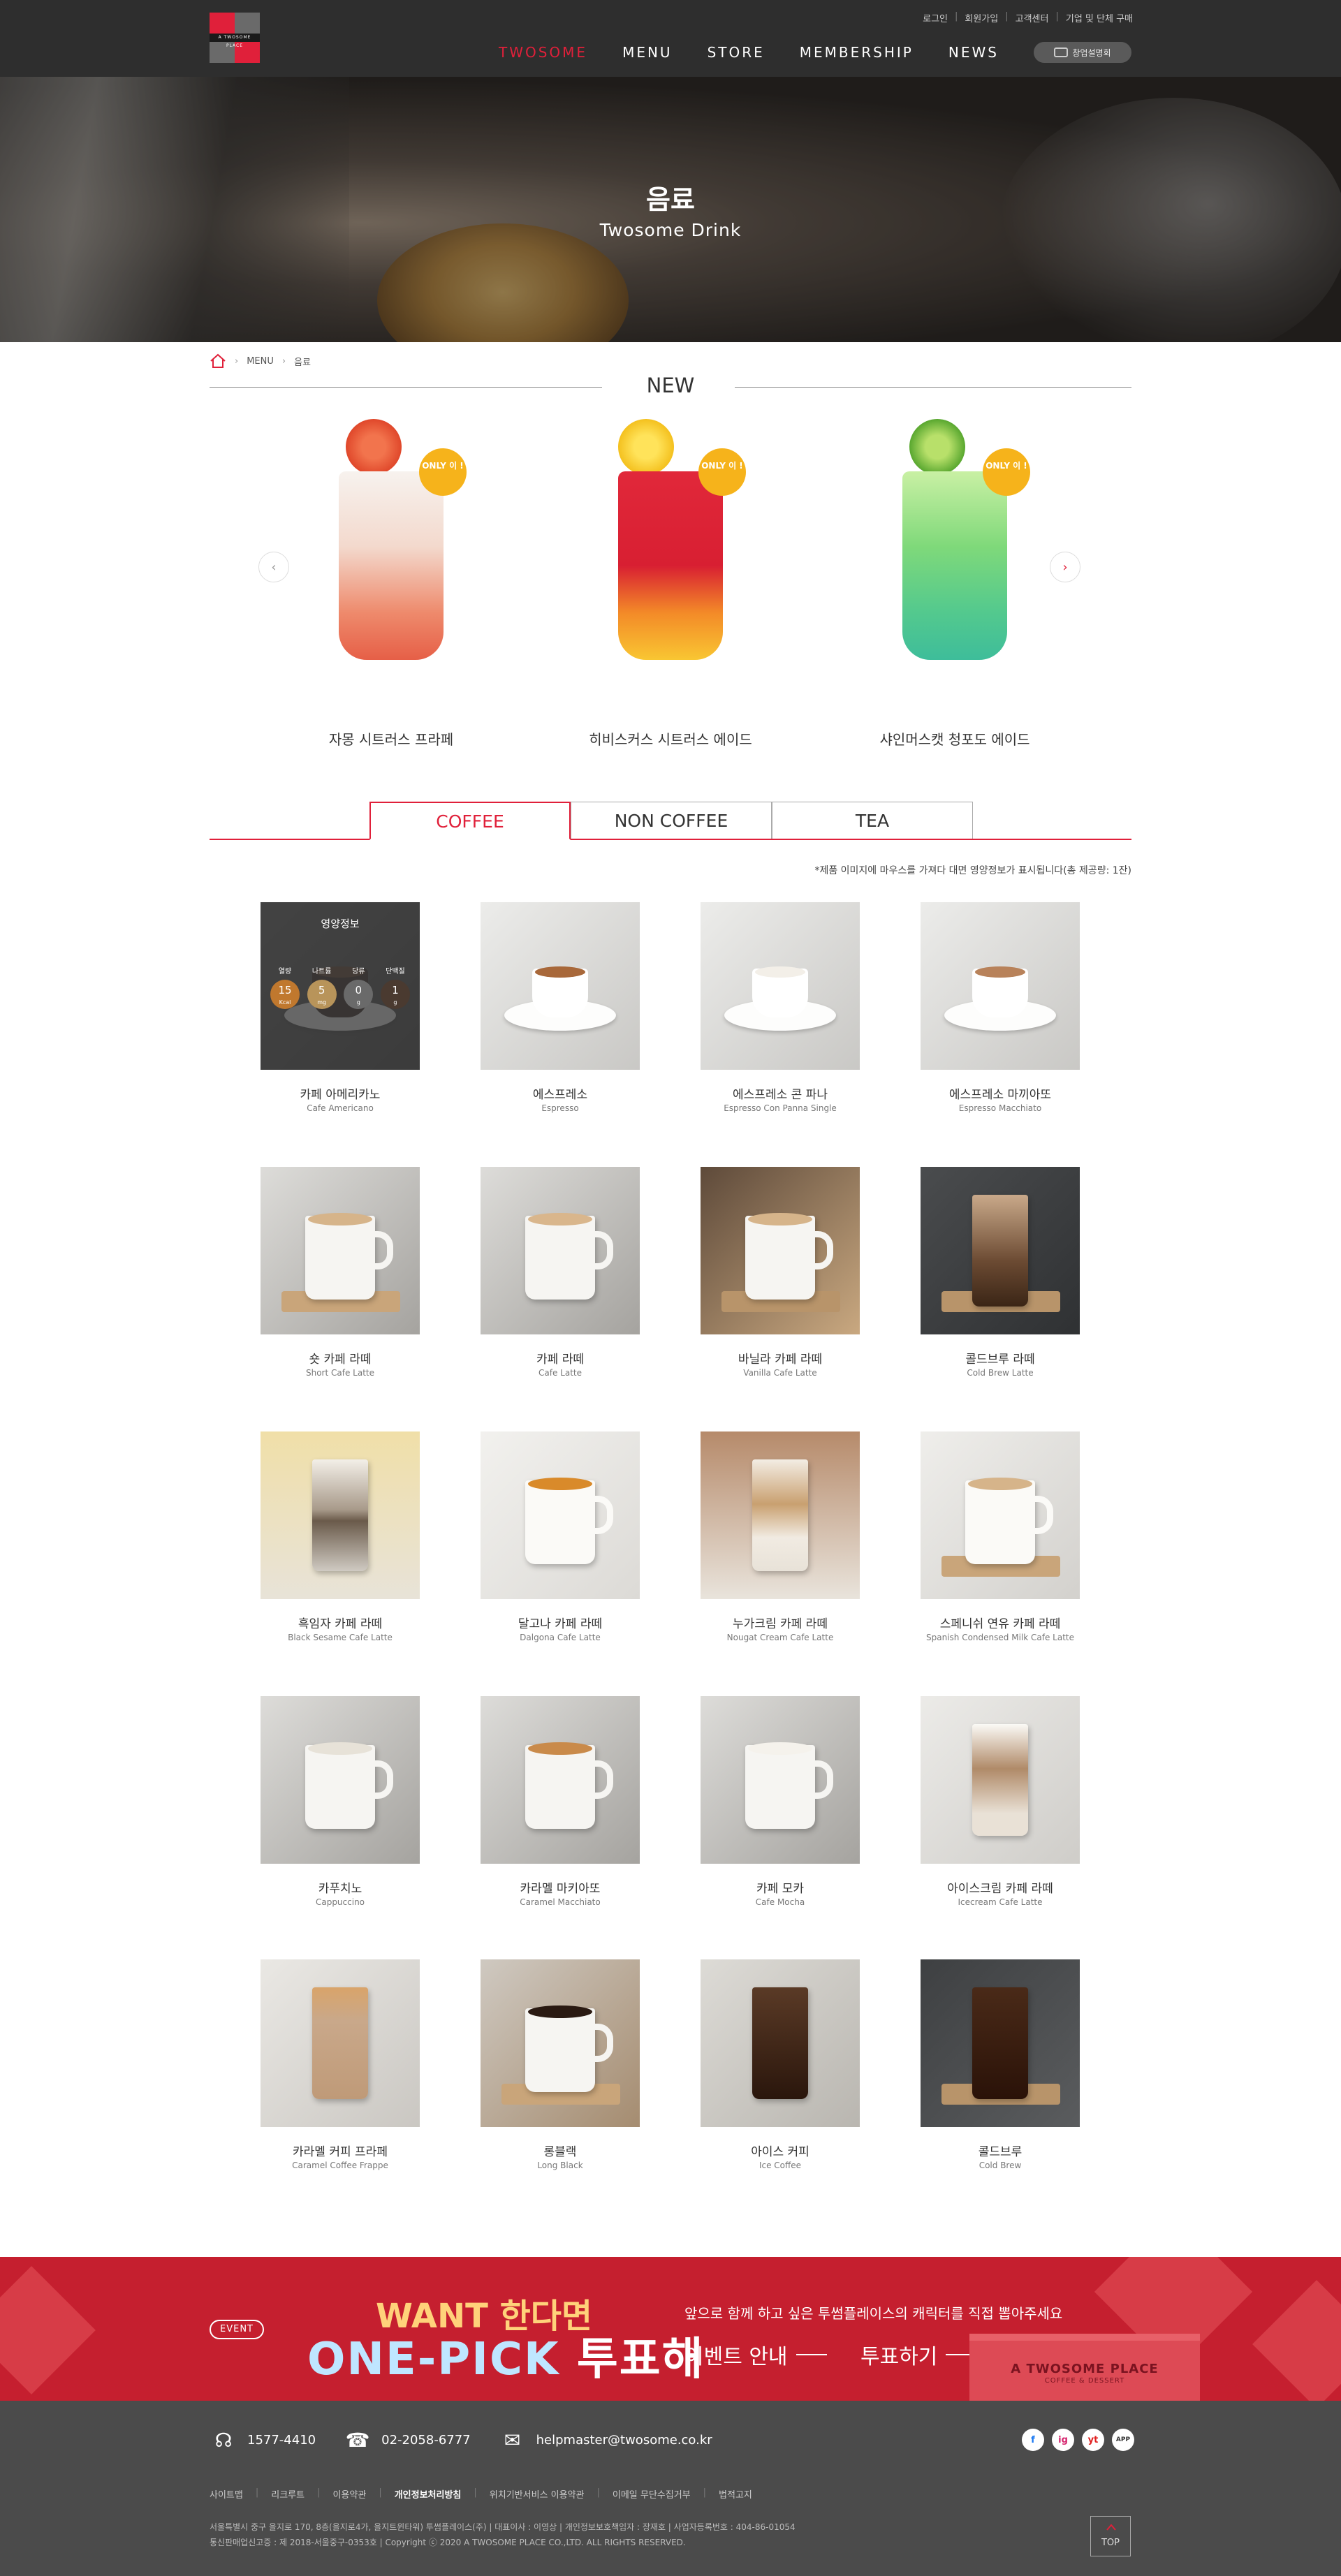 The width and height of the screenshot is (1341, 2576). What do you see at coordinates (470, 821) in the screenshot?
I see `tab-coffee: COFFEE` at bounding box center [470, 821].